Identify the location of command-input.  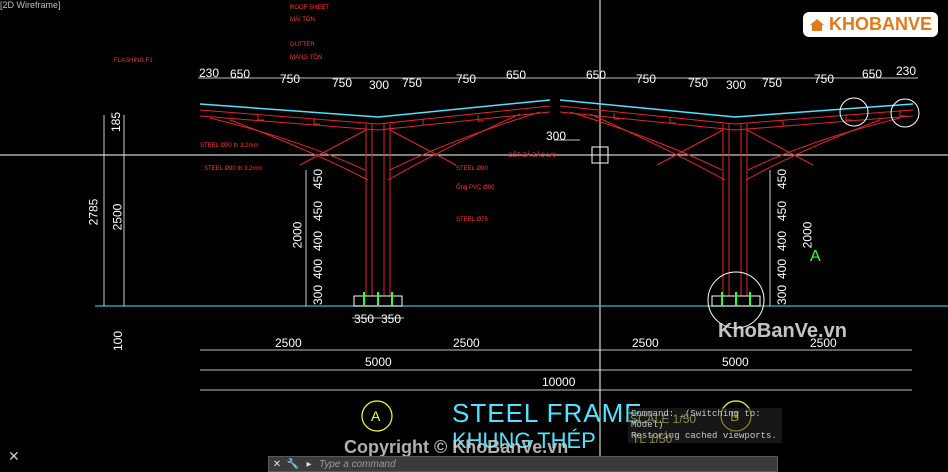
(547, 464).